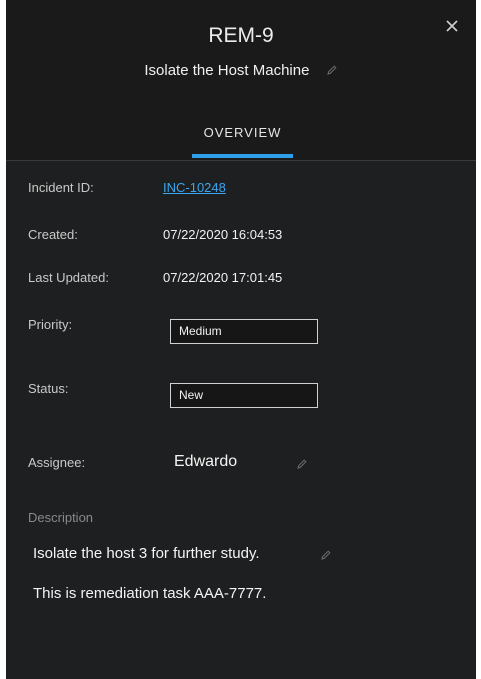  Describe the element at coordinates (242, 132) in the screenshot. I see `tab-overview: OVERVIEW` at that location.